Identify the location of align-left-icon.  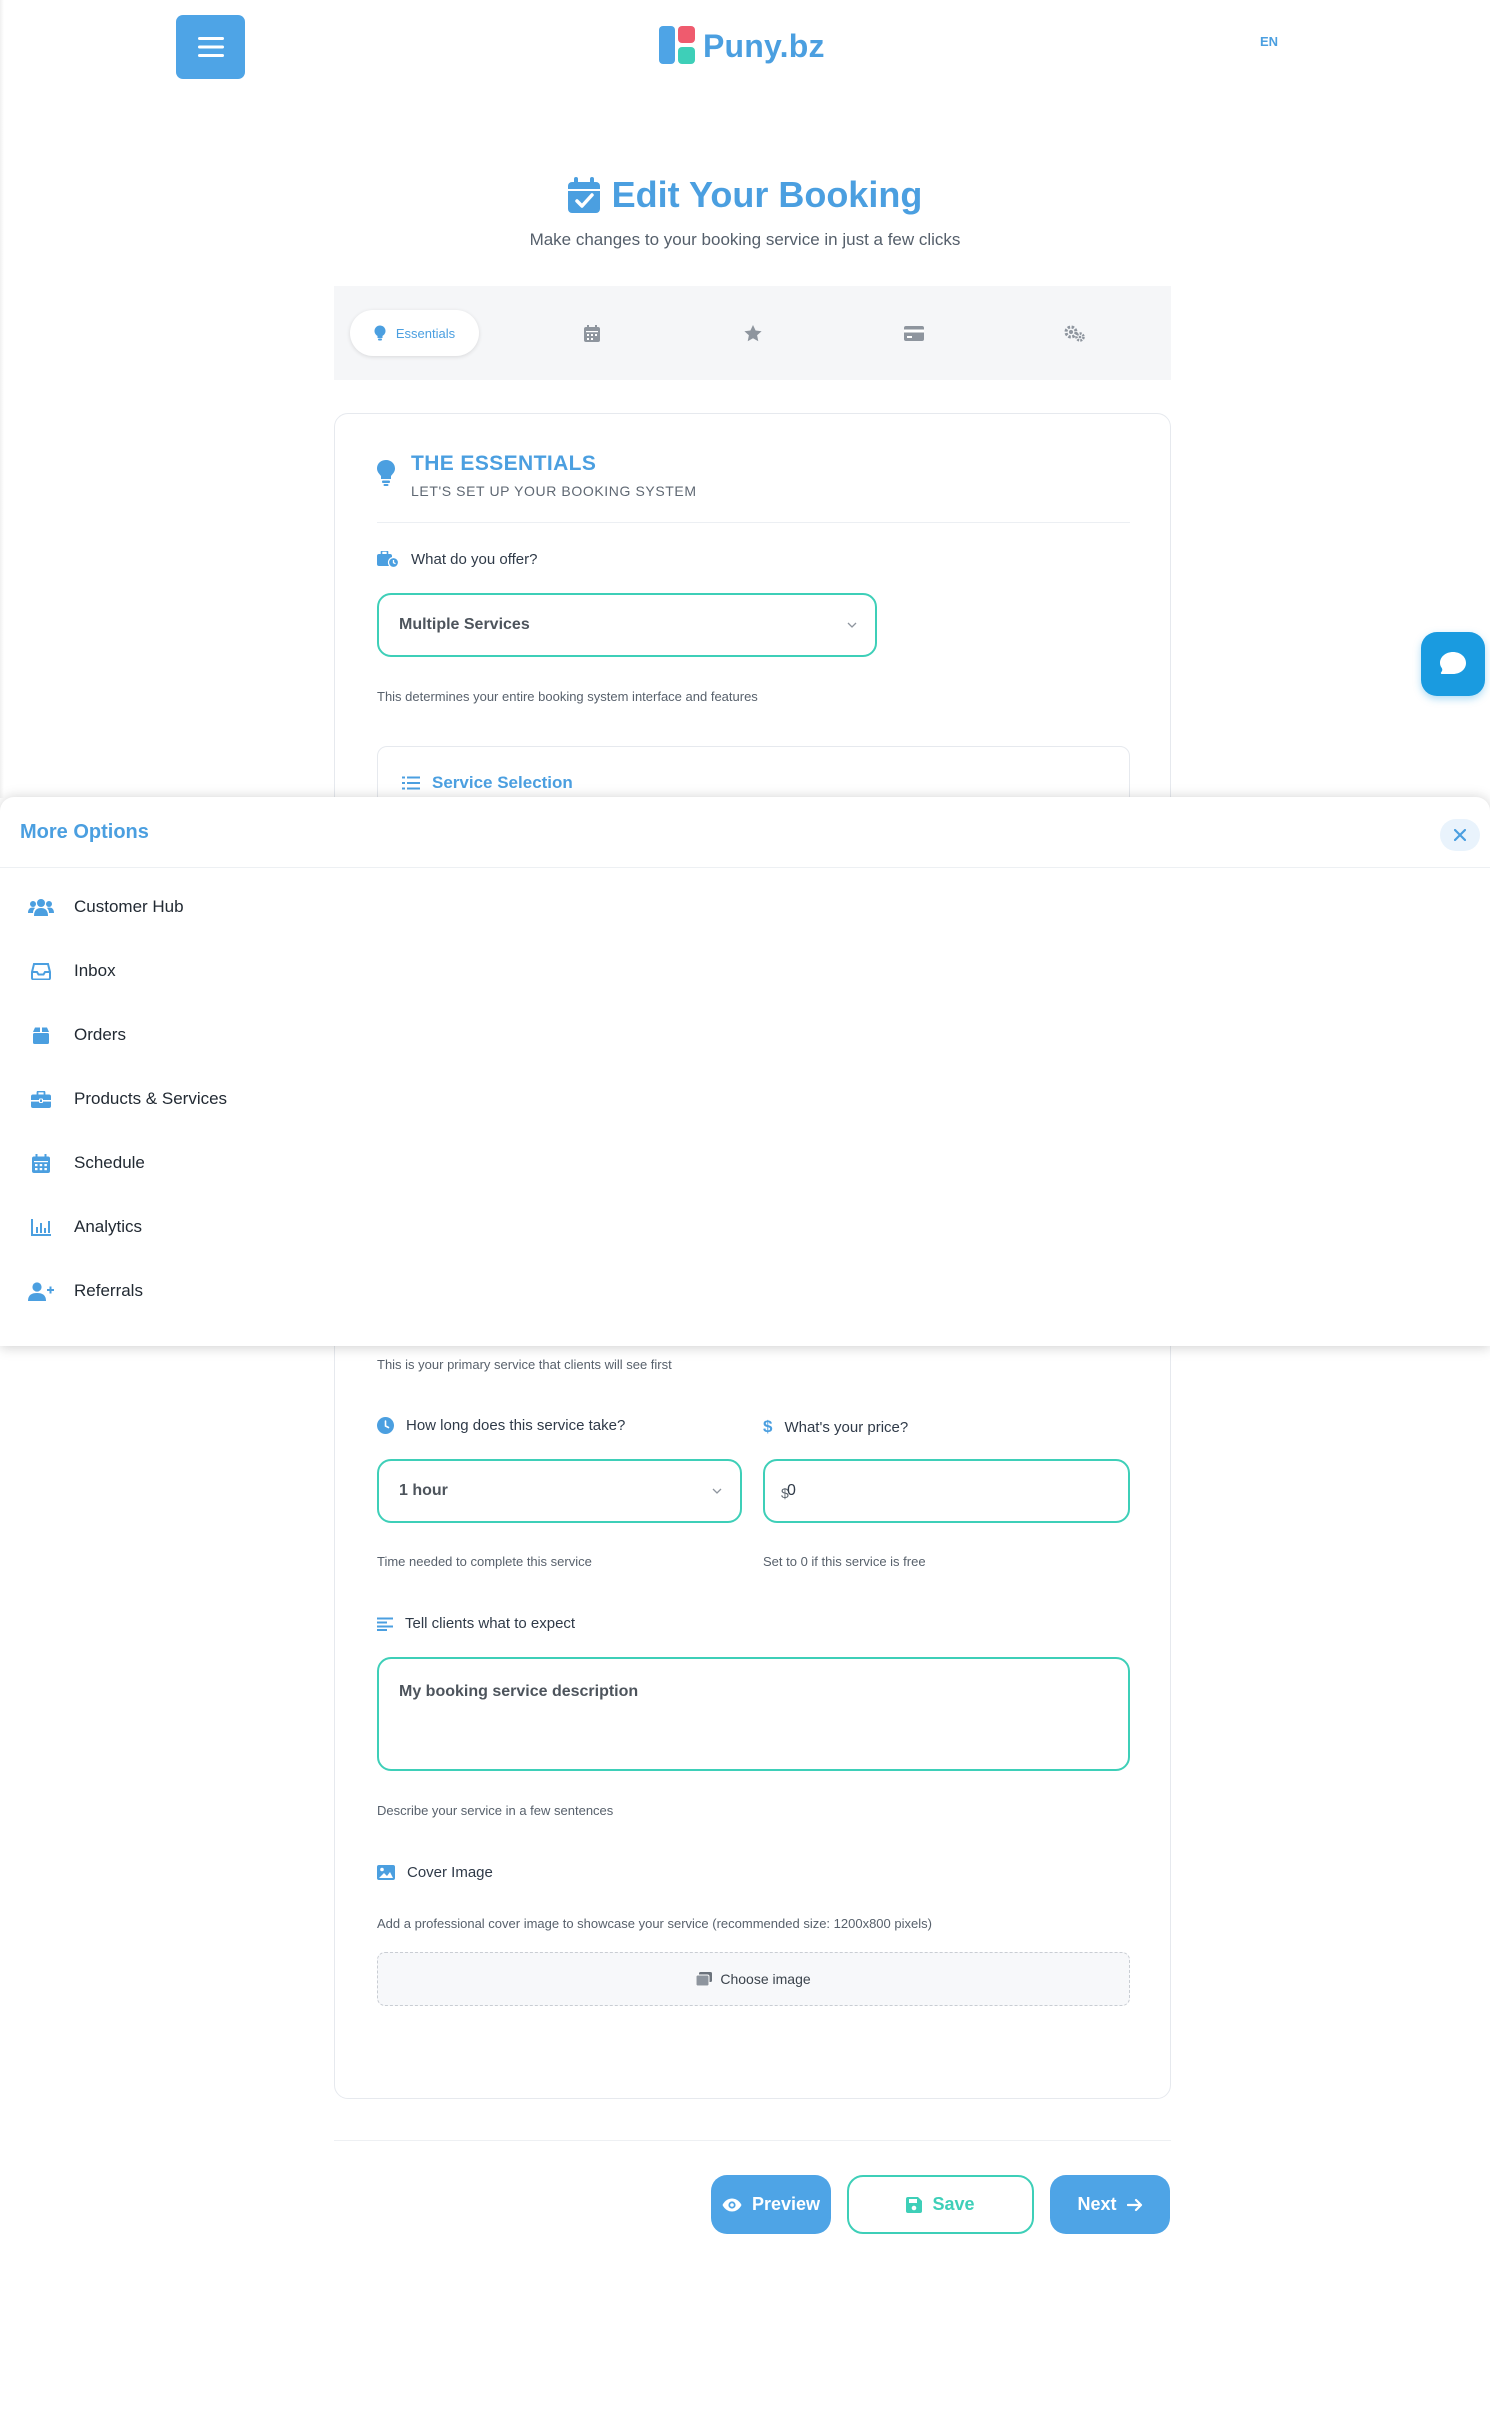
(385, 1624).